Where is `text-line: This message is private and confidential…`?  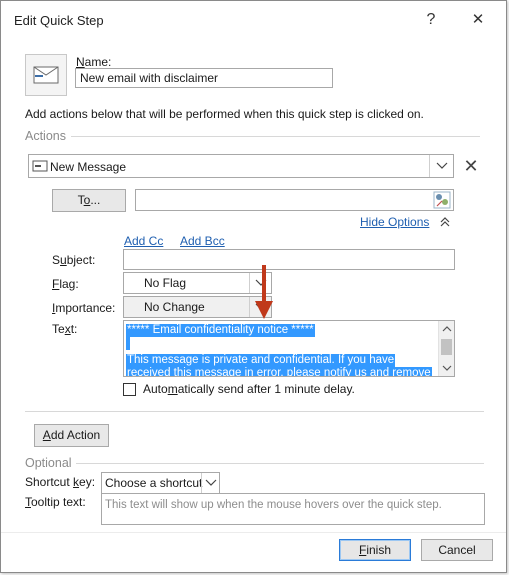 text-line: This message is private and confidential… is located at coordinates (261, 360).